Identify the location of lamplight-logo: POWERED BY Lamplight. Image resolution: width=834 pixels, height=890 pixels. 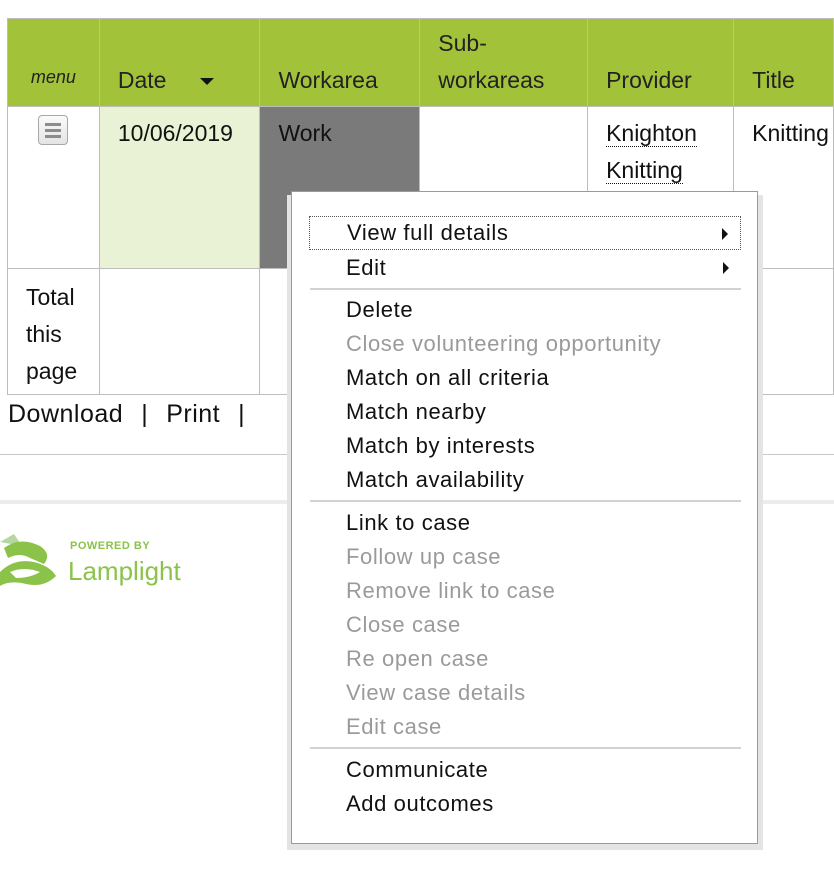
(100, 560).